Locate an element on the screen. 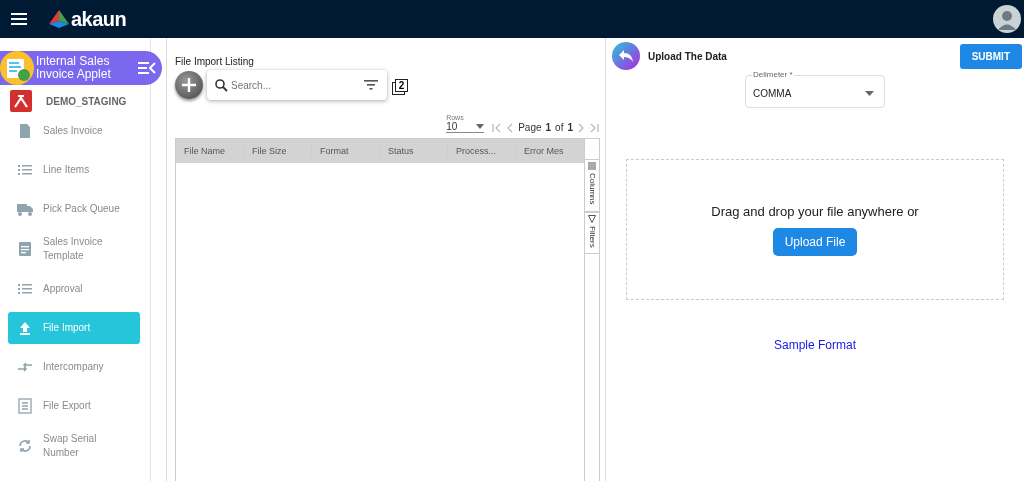 This screenshot has height=481, width=1024. sidebar-item: Sales Invoice Template is located at coordinates (74, 249).